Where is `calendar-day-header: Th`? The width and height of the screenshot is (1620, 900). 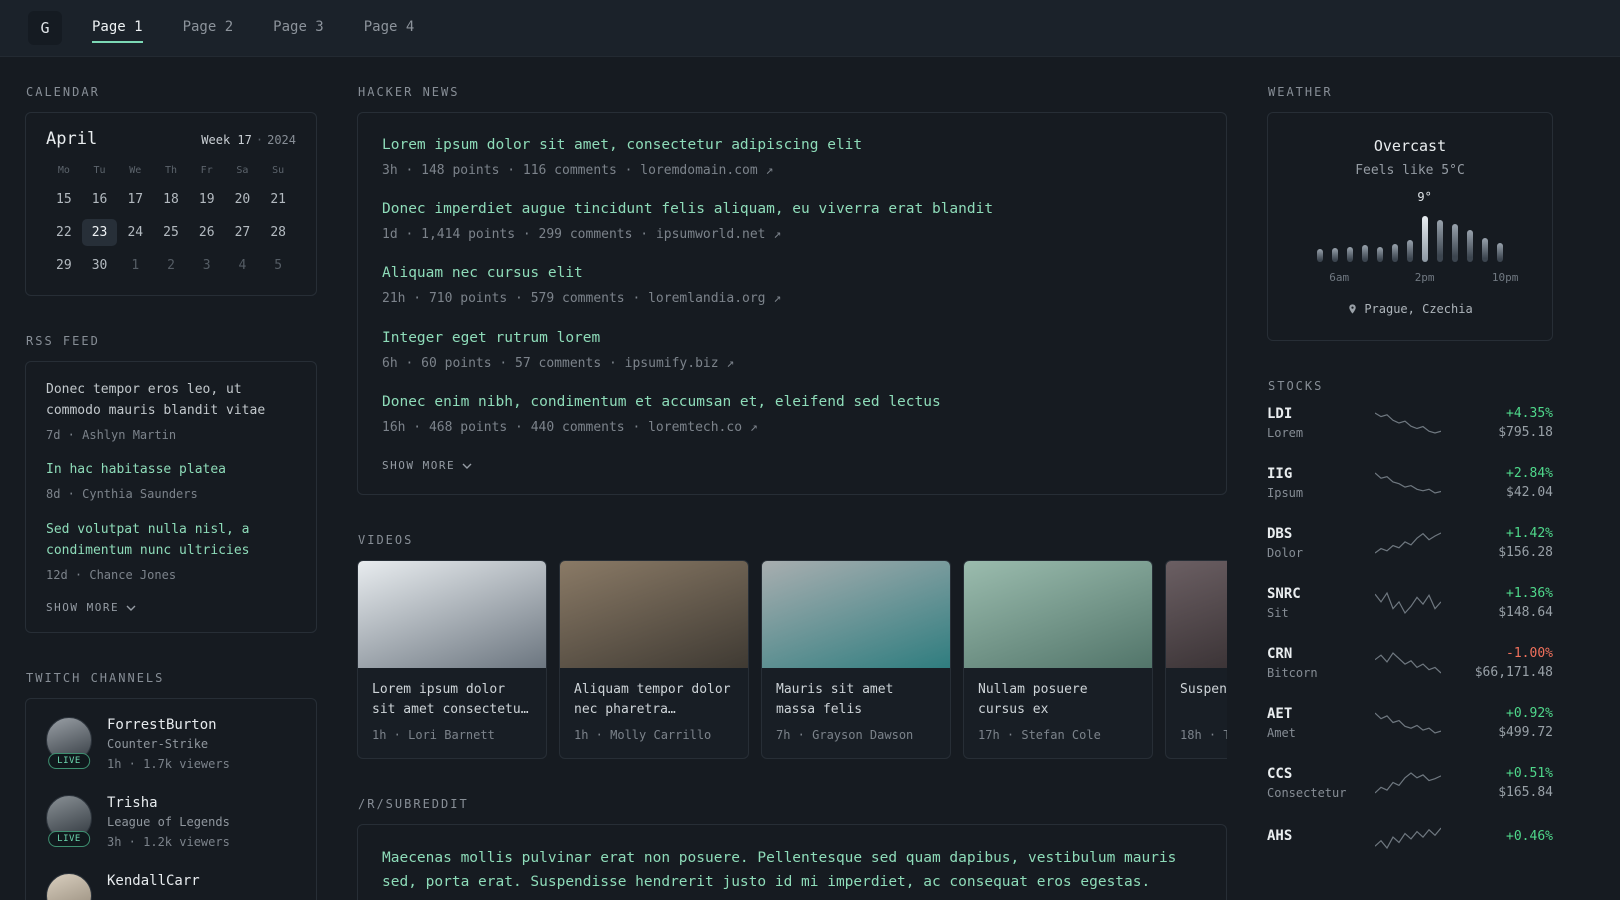 calendar-day-header: Th is located at coordinates (171, 170).